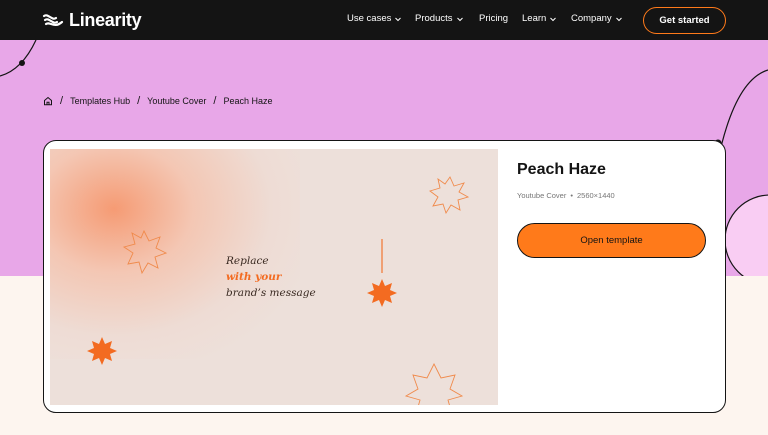 The width and height of the screenshot is (768, 435). What do you see at coordinates (566, 180) in the screenshot?
I see `template-info: Peach Haze Youtube Cover • 2560×1440` at bounding box center [566, 180].